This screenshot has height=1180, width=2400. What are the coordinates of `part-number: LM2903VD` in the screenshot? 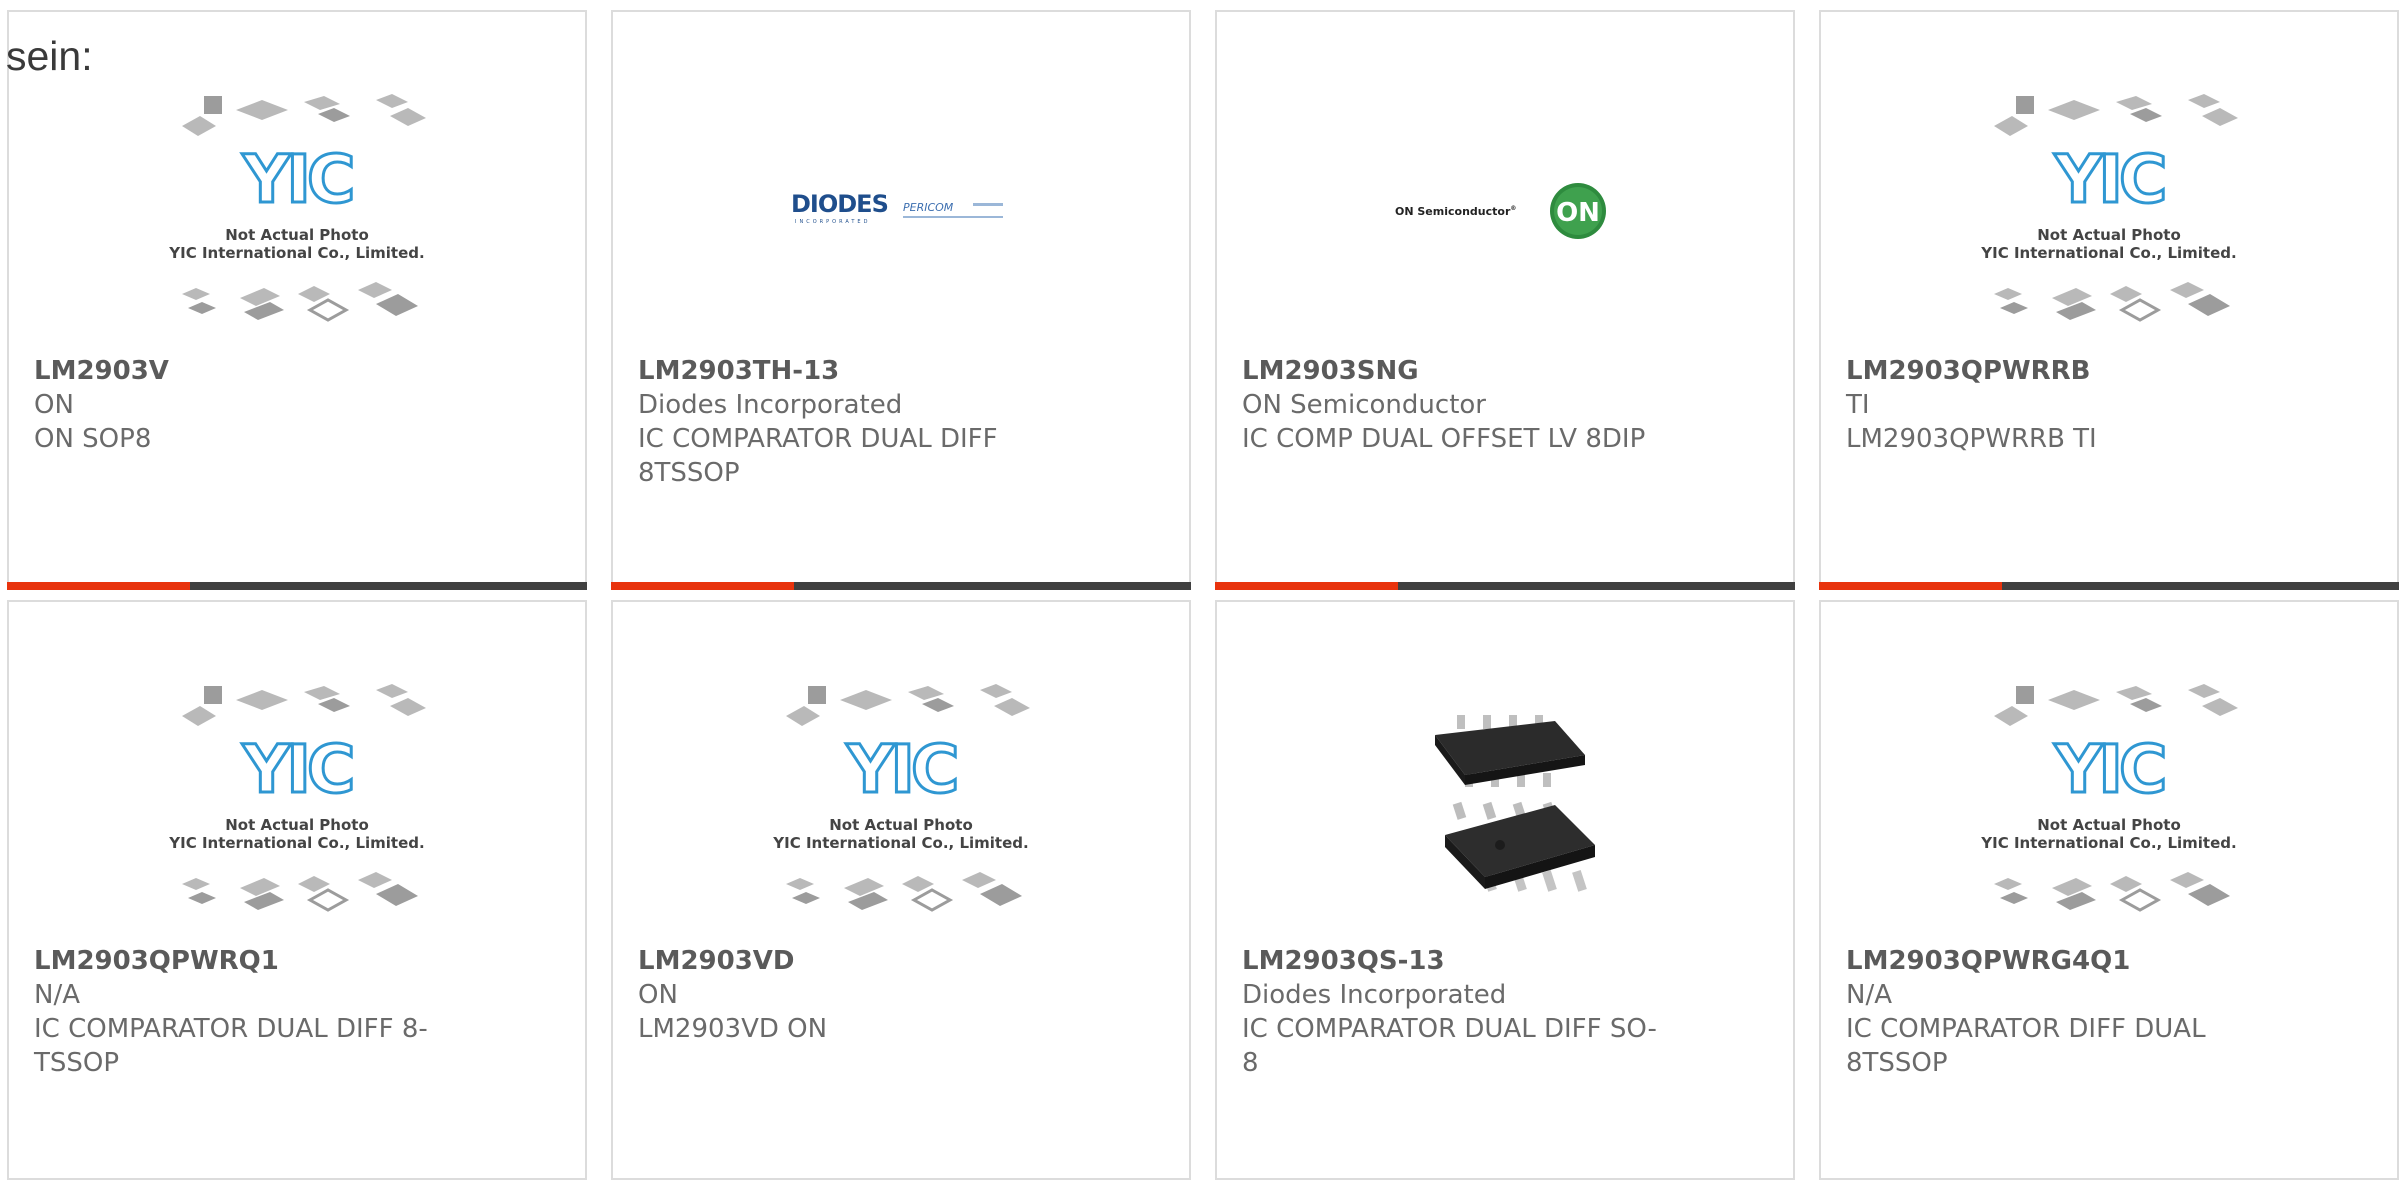 It's located at (716, 961).